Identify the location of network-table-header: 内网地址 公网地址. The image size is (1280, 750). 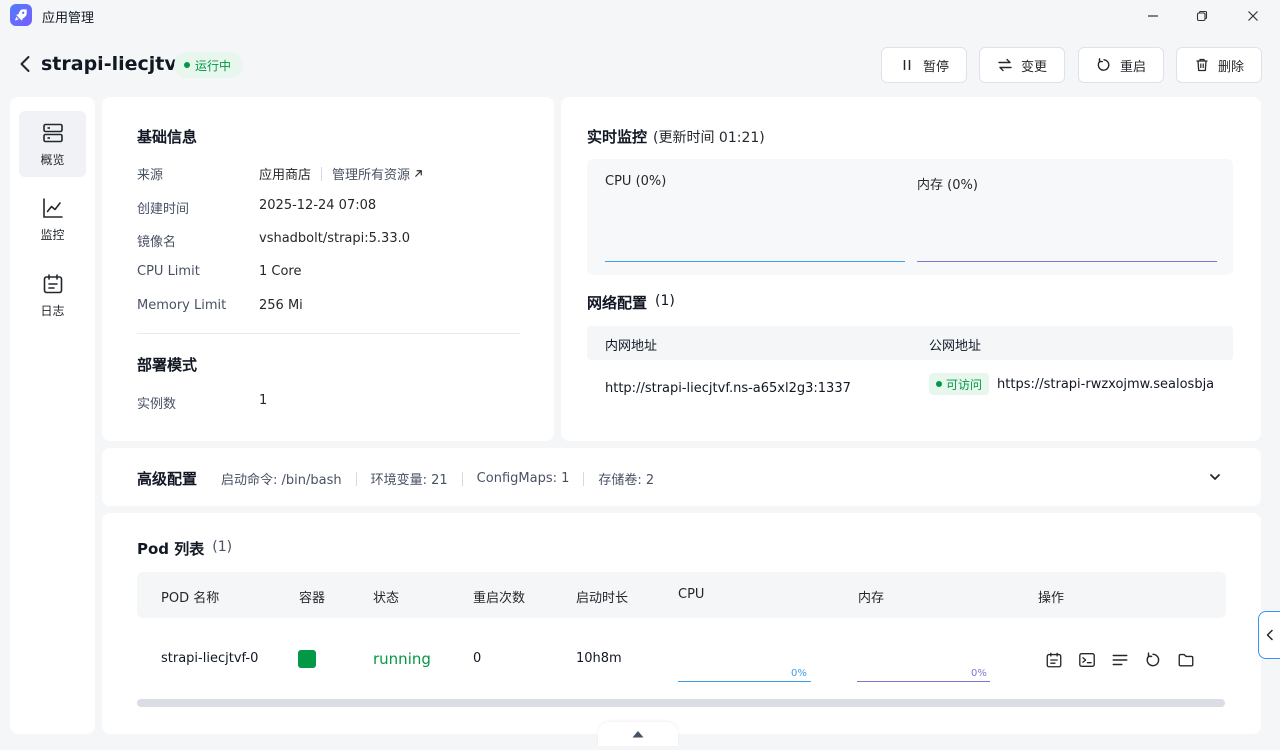
(910, 343).